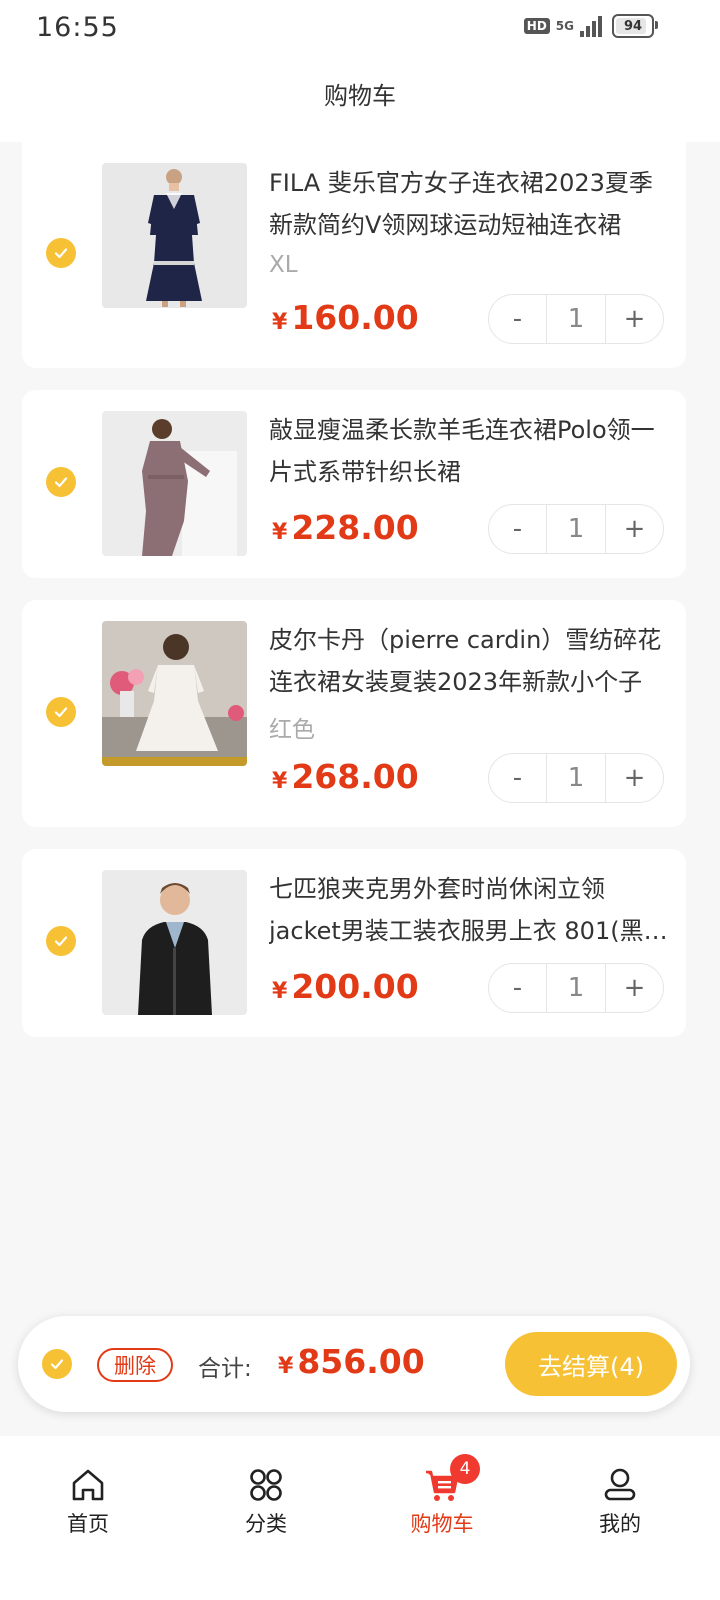 The image size is (720, 1600). I want to click on status-bar: 16:55 HD 5G 94, so click(360, 28).